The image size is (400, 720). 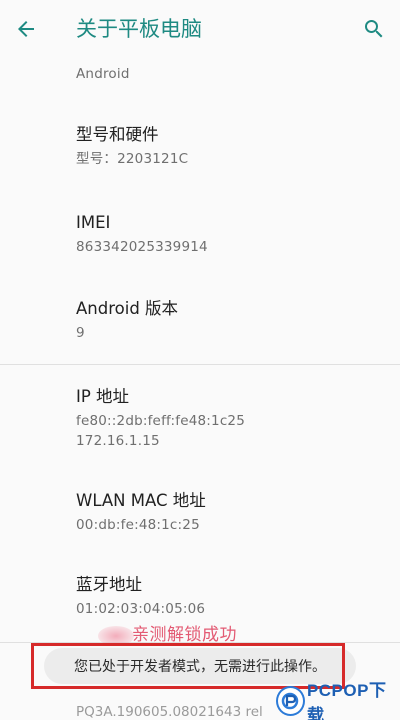 I want to click on item-summary: 863342025339914, so click(x=142, y=247).